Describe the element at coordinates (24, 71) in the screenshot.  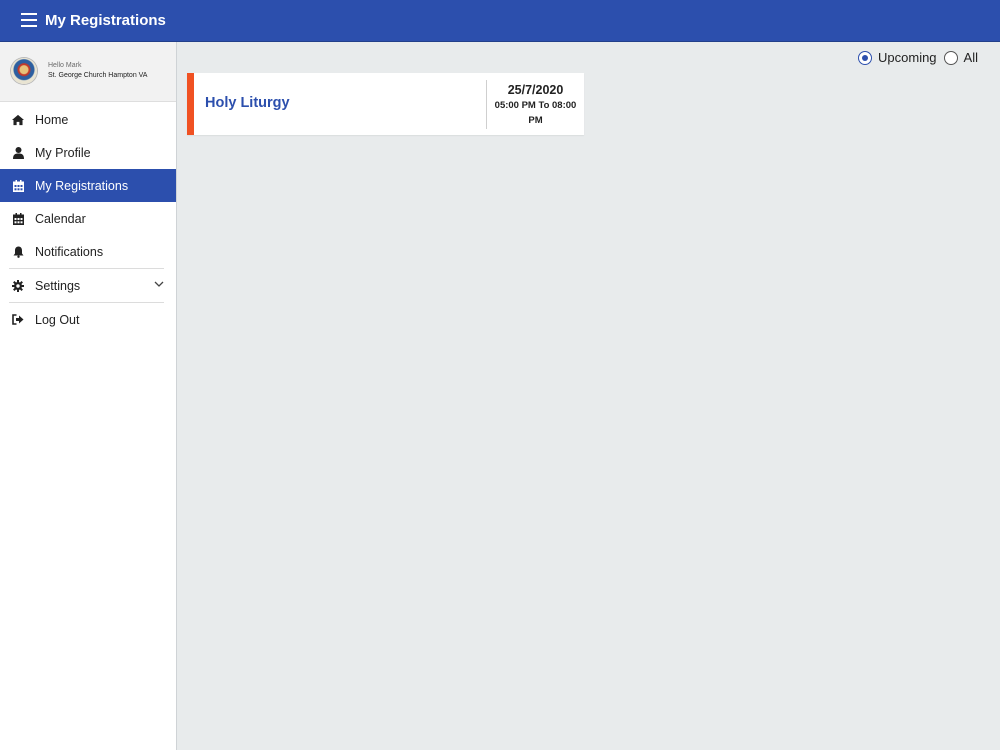
I see `church-logo-avatar` at that location.